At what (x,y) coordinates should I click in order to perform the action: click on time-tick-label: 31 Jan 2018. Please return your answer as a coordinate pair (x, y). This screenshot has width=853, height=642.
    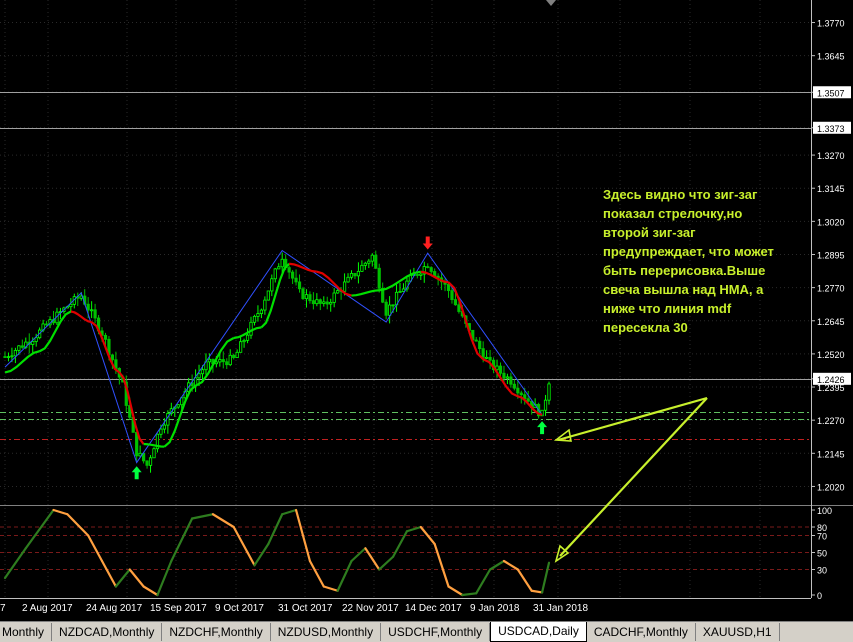
    Looking at the image, I should click on (560, 608).